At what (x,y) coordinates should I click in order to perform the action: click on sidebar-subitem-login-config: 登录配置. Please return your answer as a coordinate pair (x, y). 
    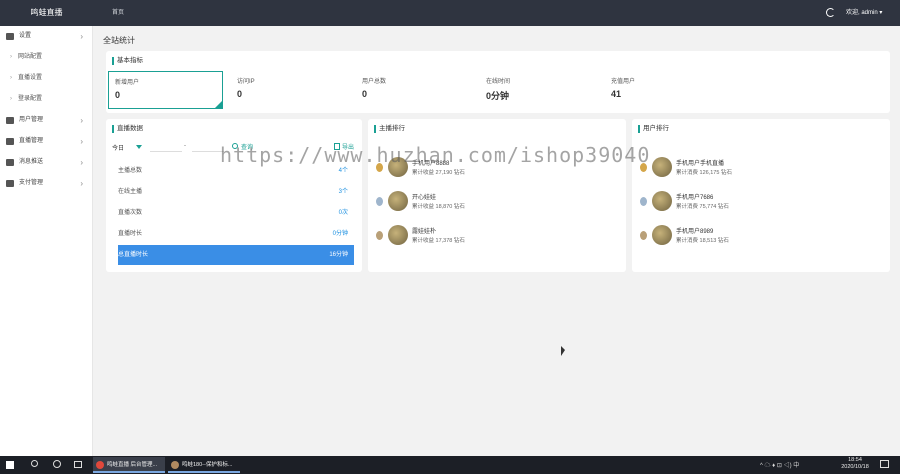
    Looking at the image, I should click on (46, 99).